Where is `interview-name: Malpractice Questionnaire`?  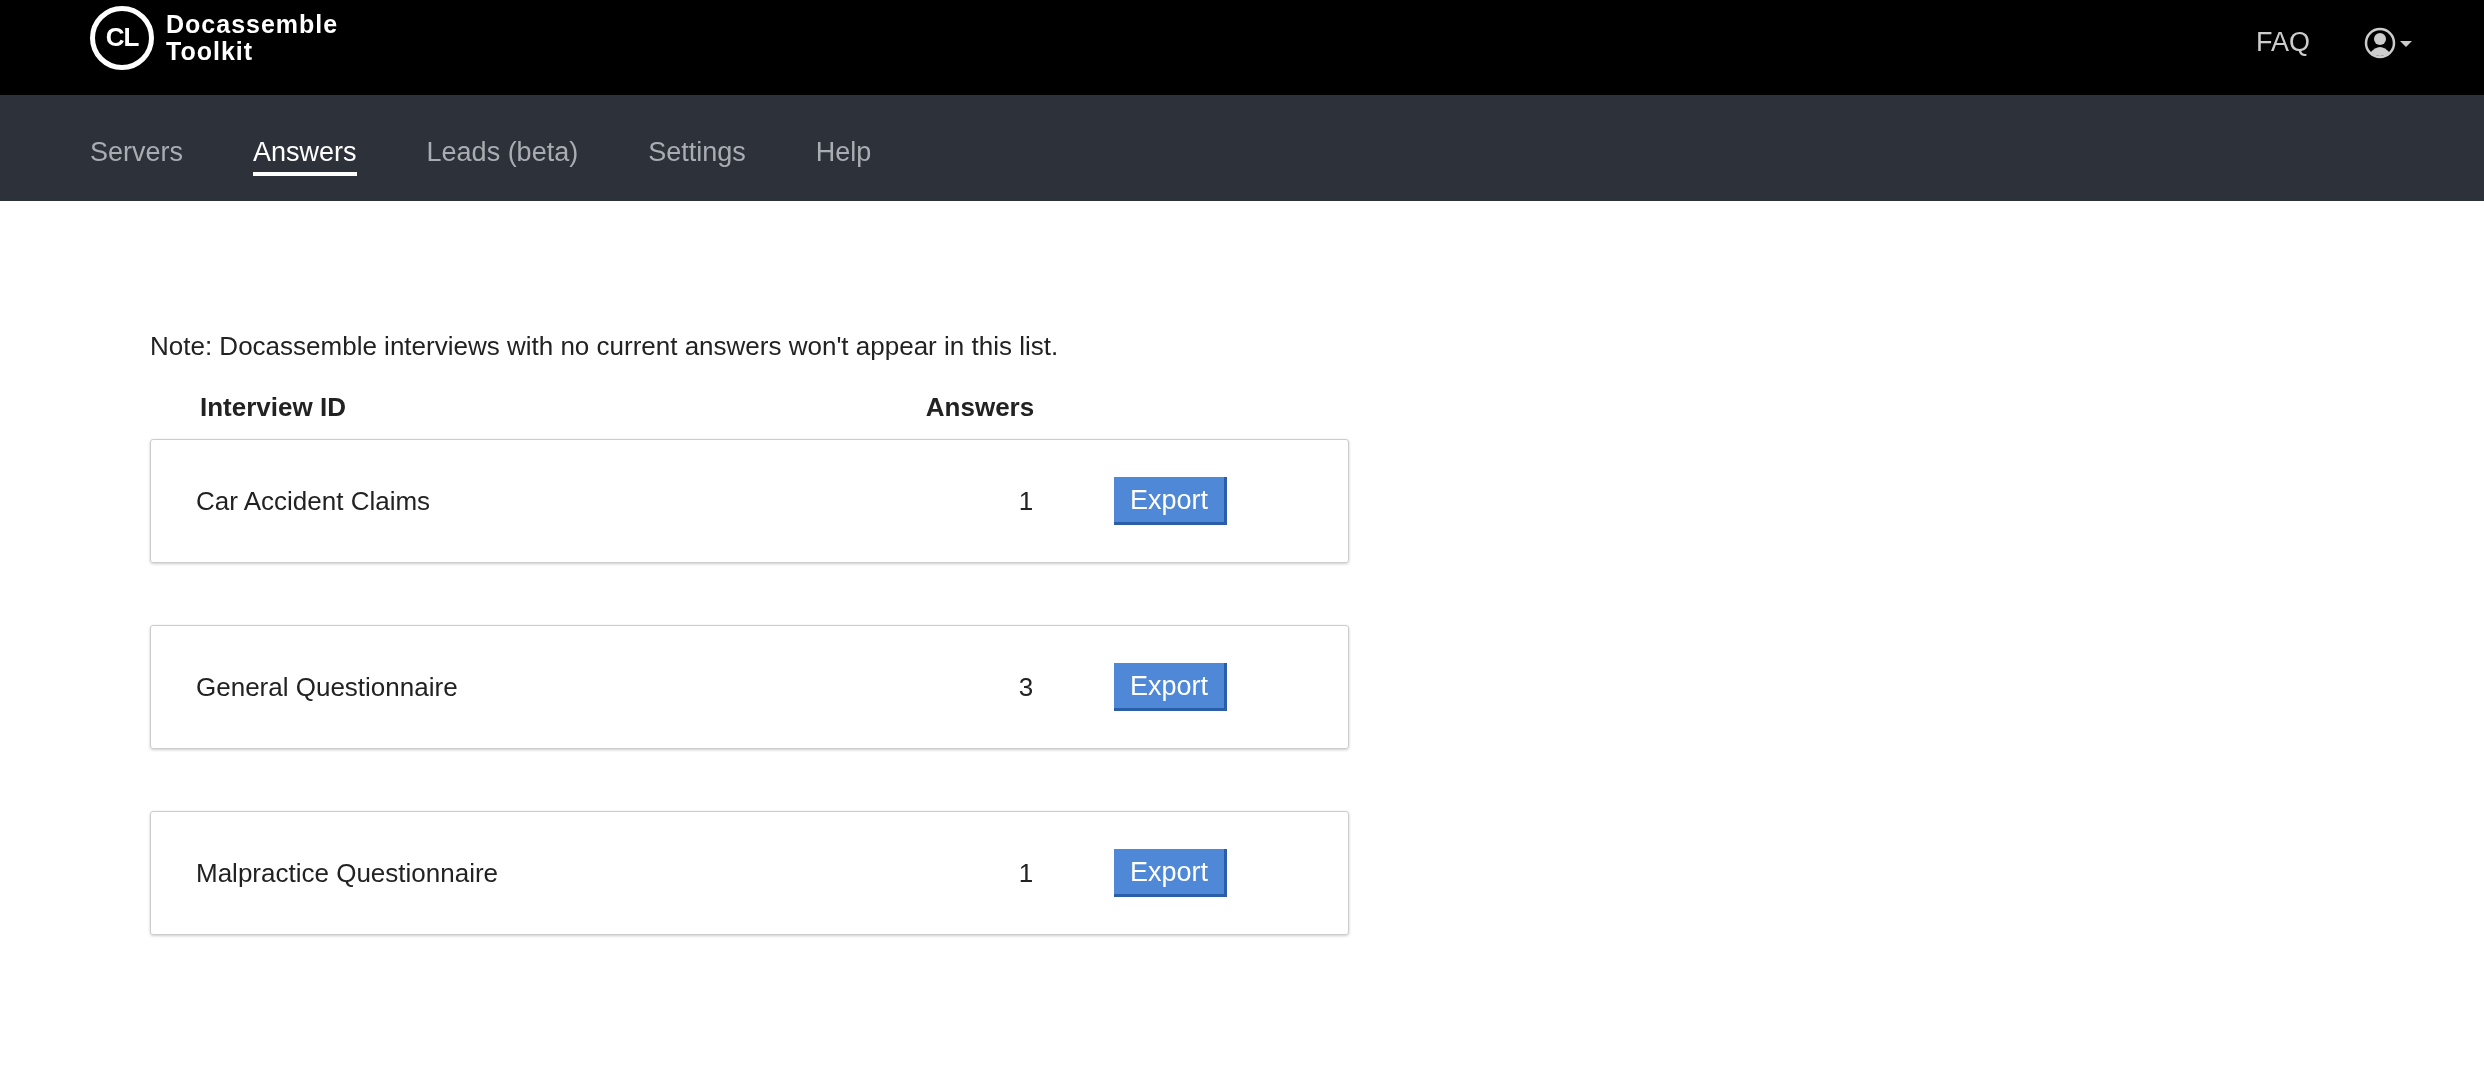 interview-name: Malpractice Questionnaire is located at coordinates (348, 873).